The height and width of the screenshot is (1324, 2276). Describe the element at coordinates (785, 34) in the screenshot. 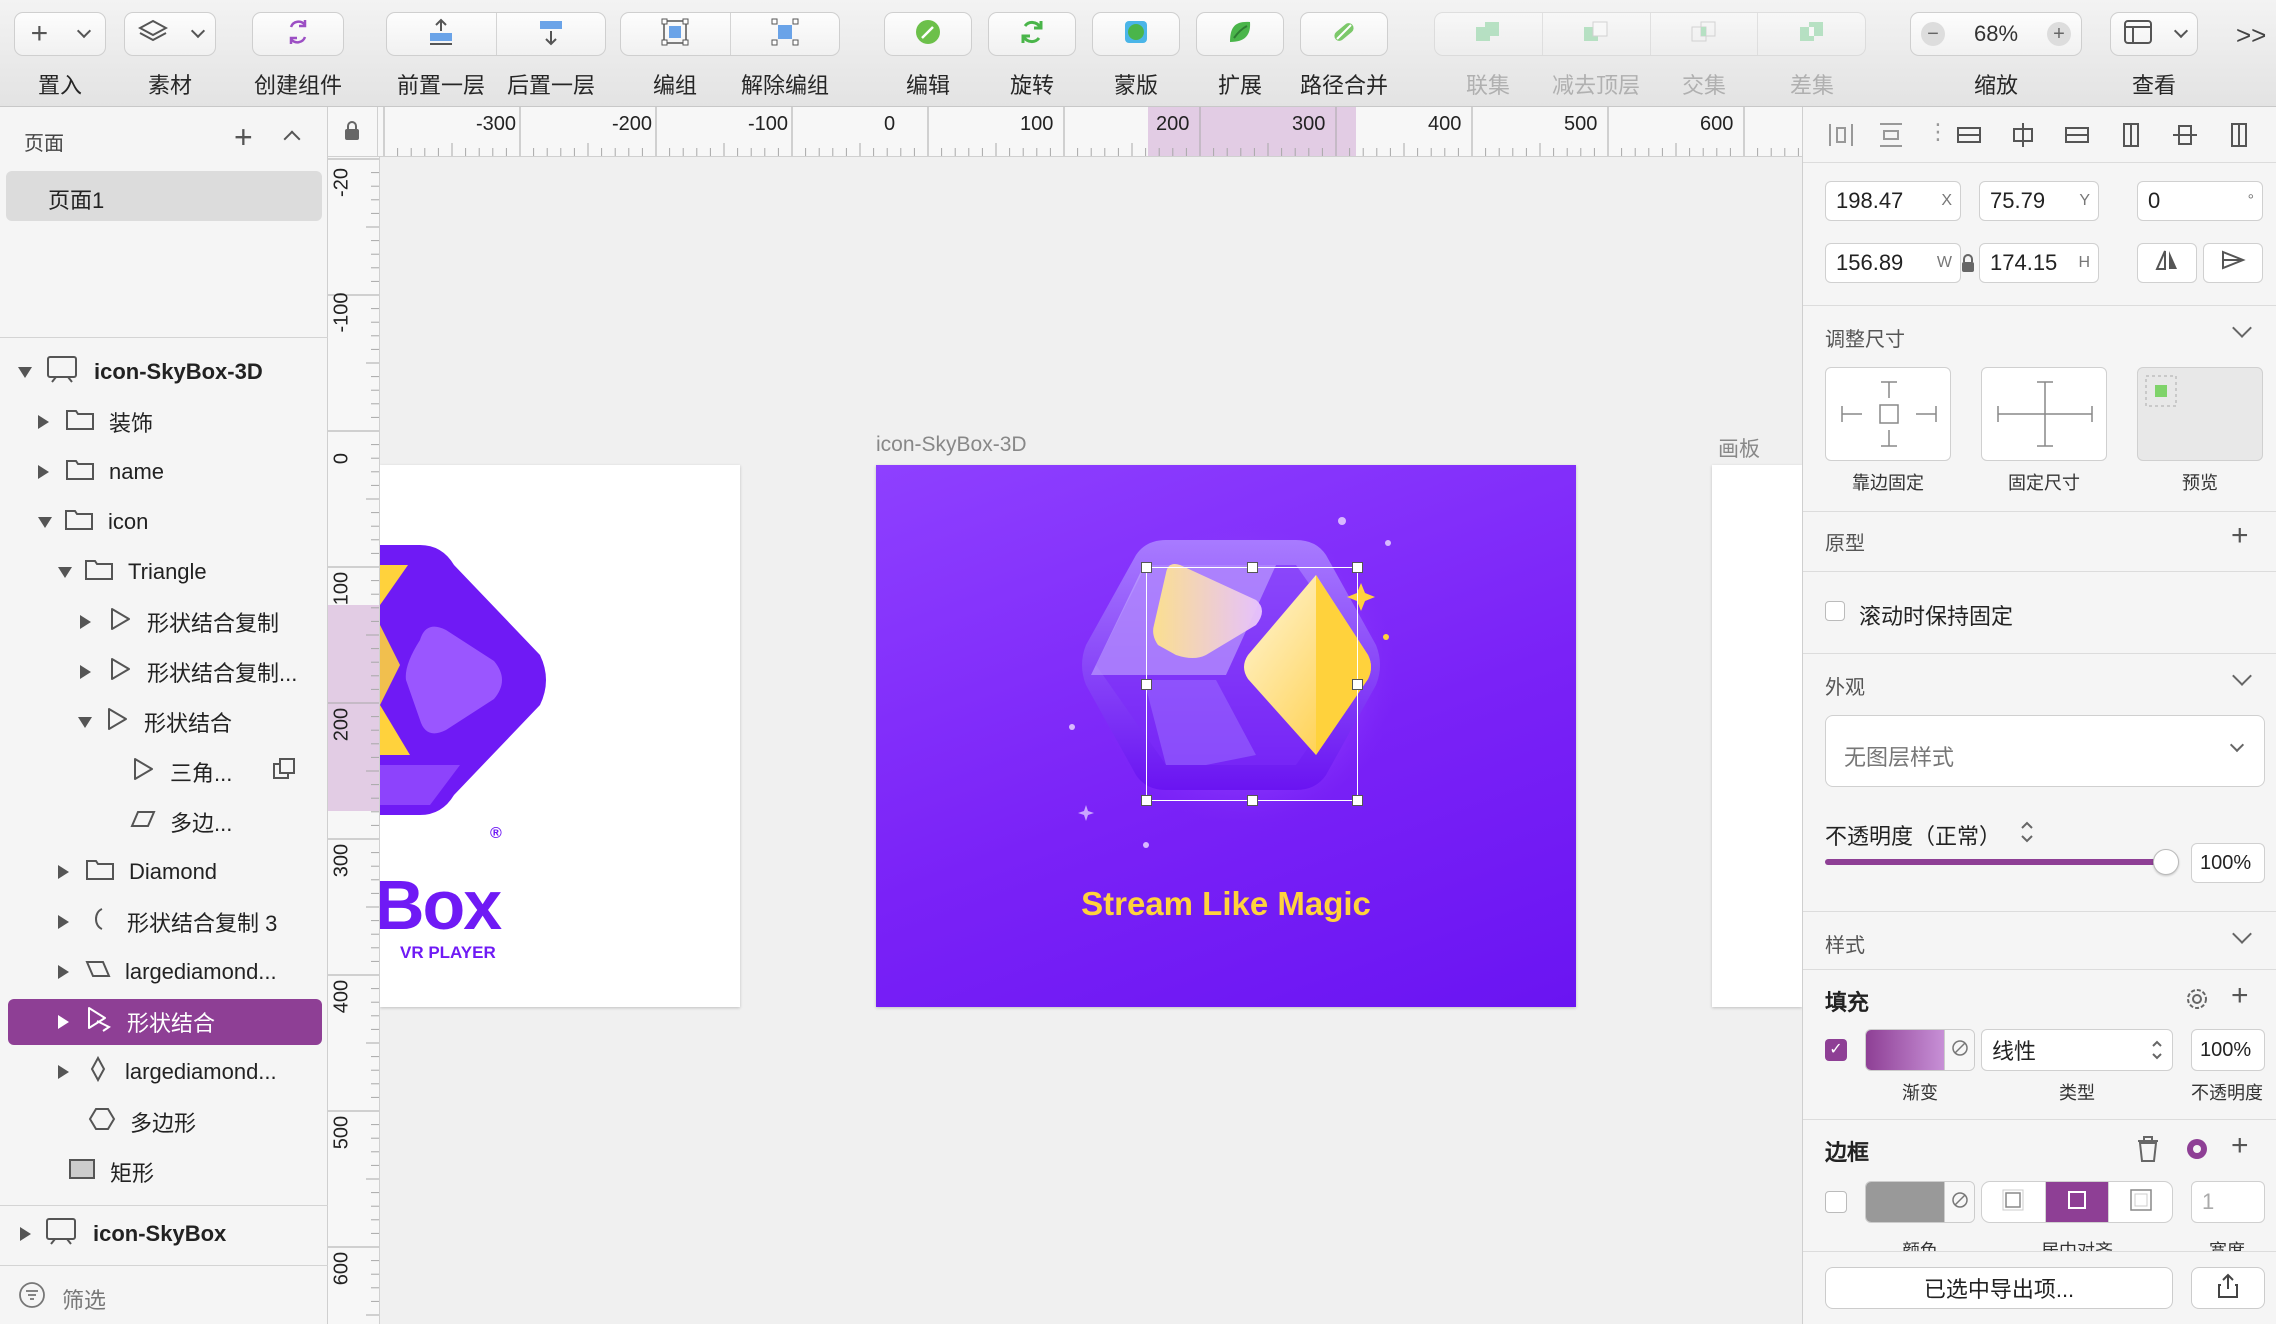

I see `ungroup-button` at that location.